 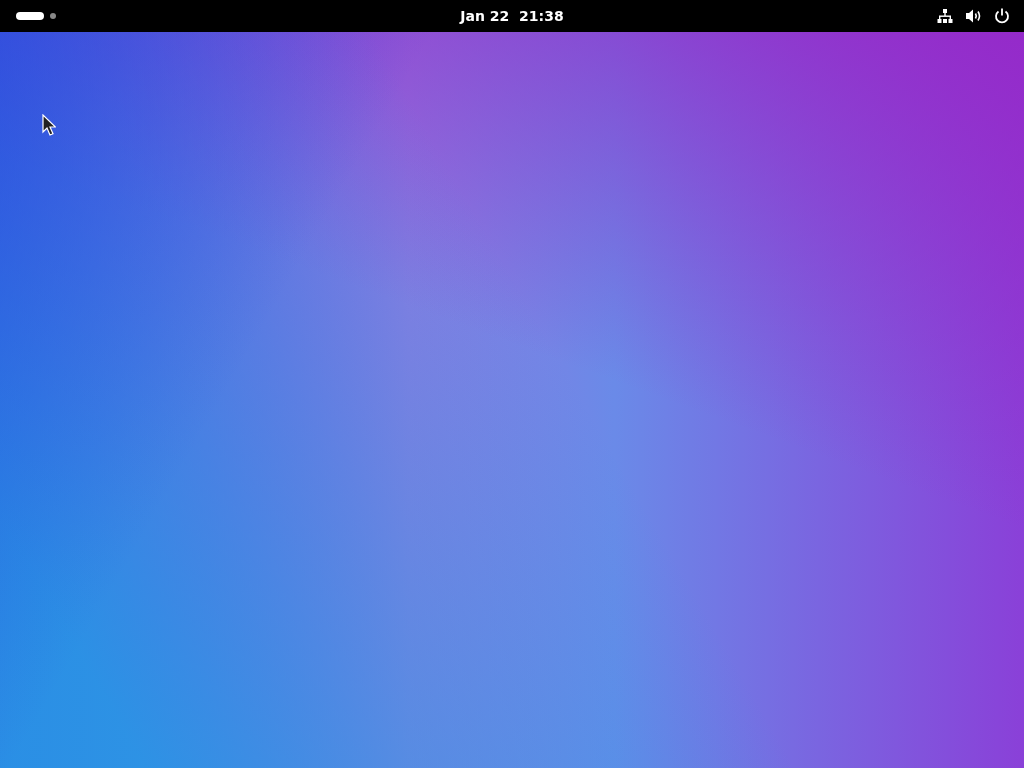 I want to click on network-icon, so click(x=945, y=16).